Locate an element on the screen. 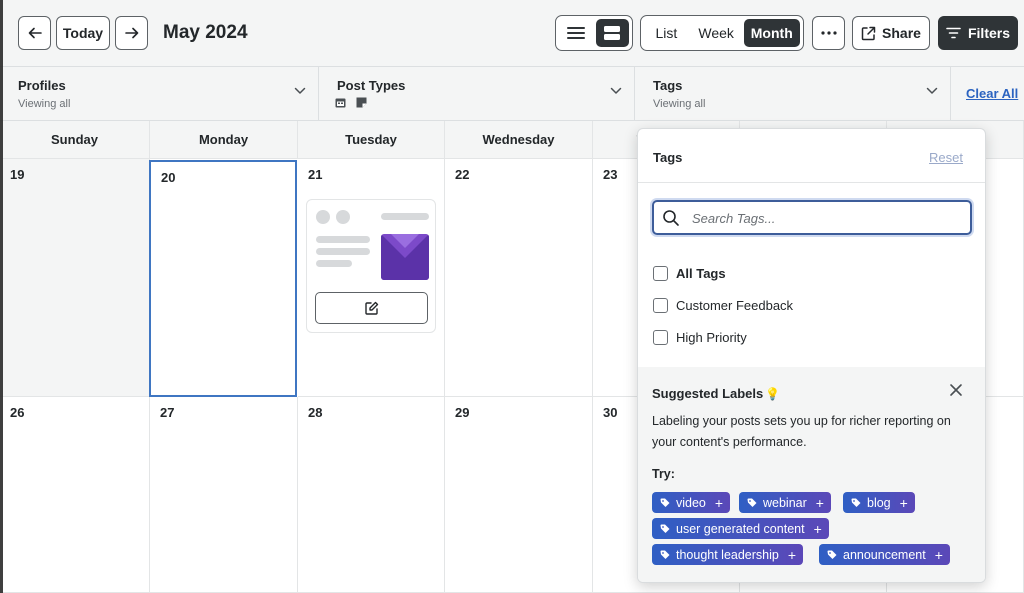  lightbulb-icon: 💡 is located at coordinates (773, 394).